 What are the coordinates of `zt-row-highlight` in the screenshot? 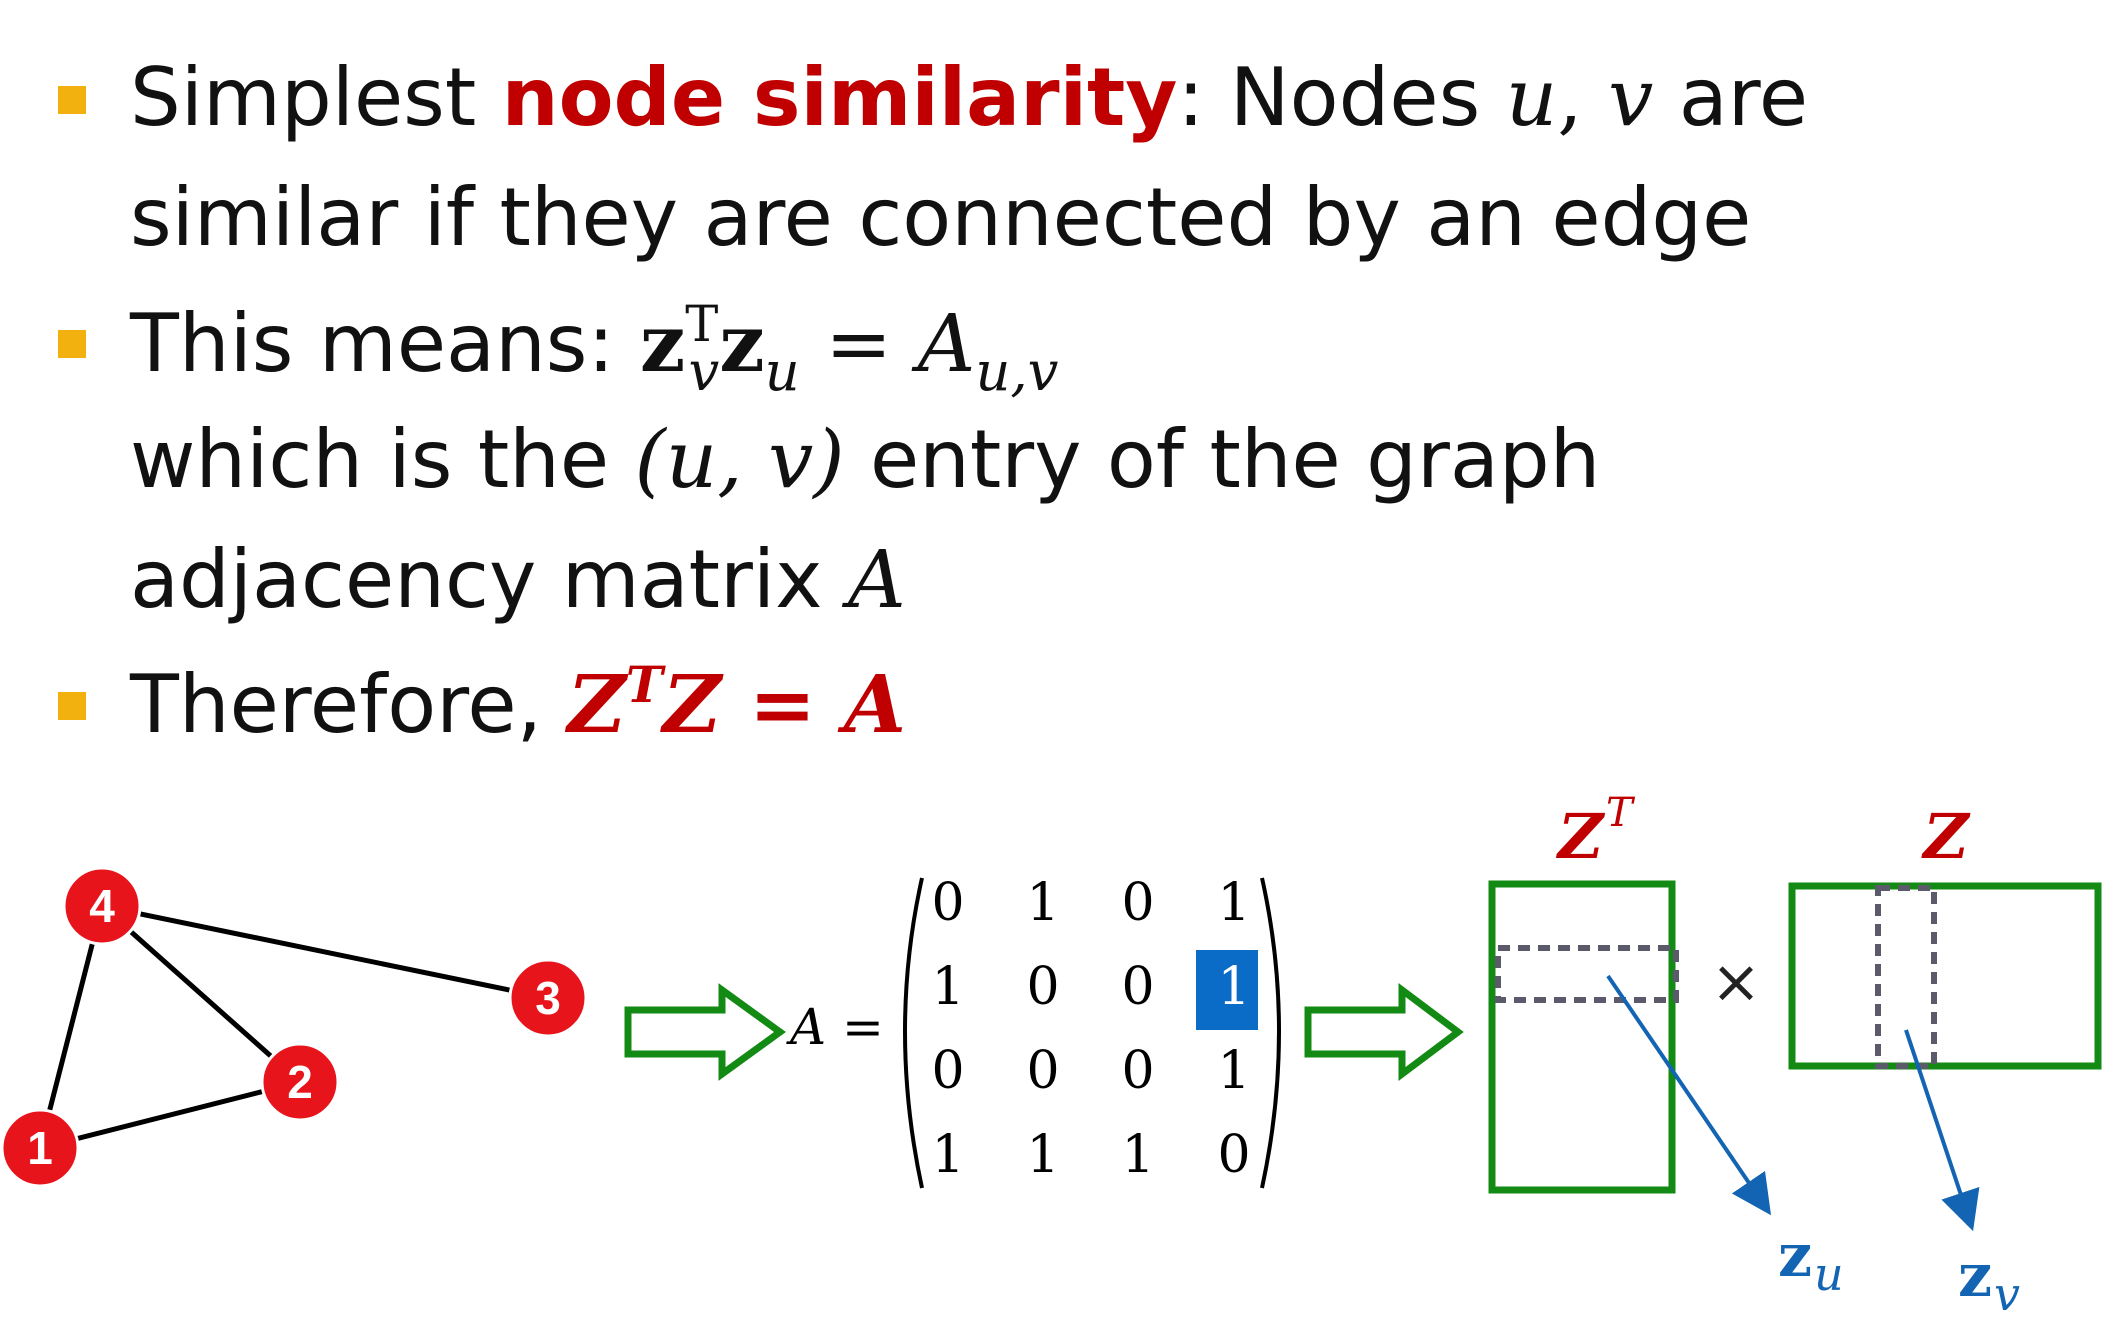 It's located at (1587, 974).